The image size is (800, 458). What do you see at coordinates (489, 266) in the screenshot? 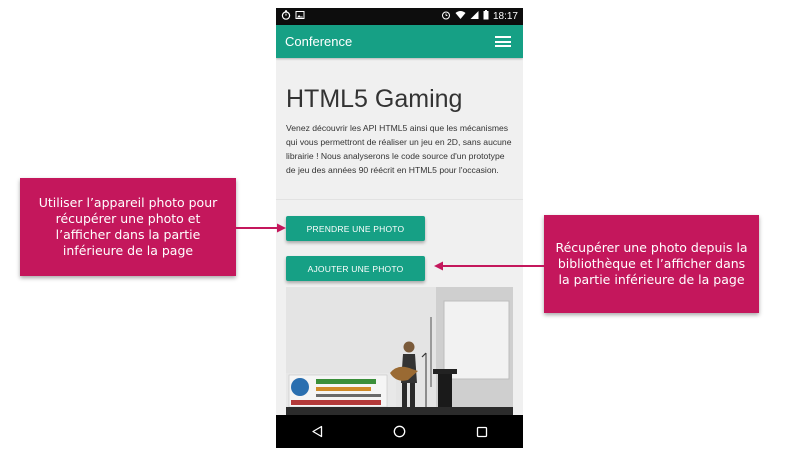
I see `arrow-to-add-photo` at bounding box center [489, 266].